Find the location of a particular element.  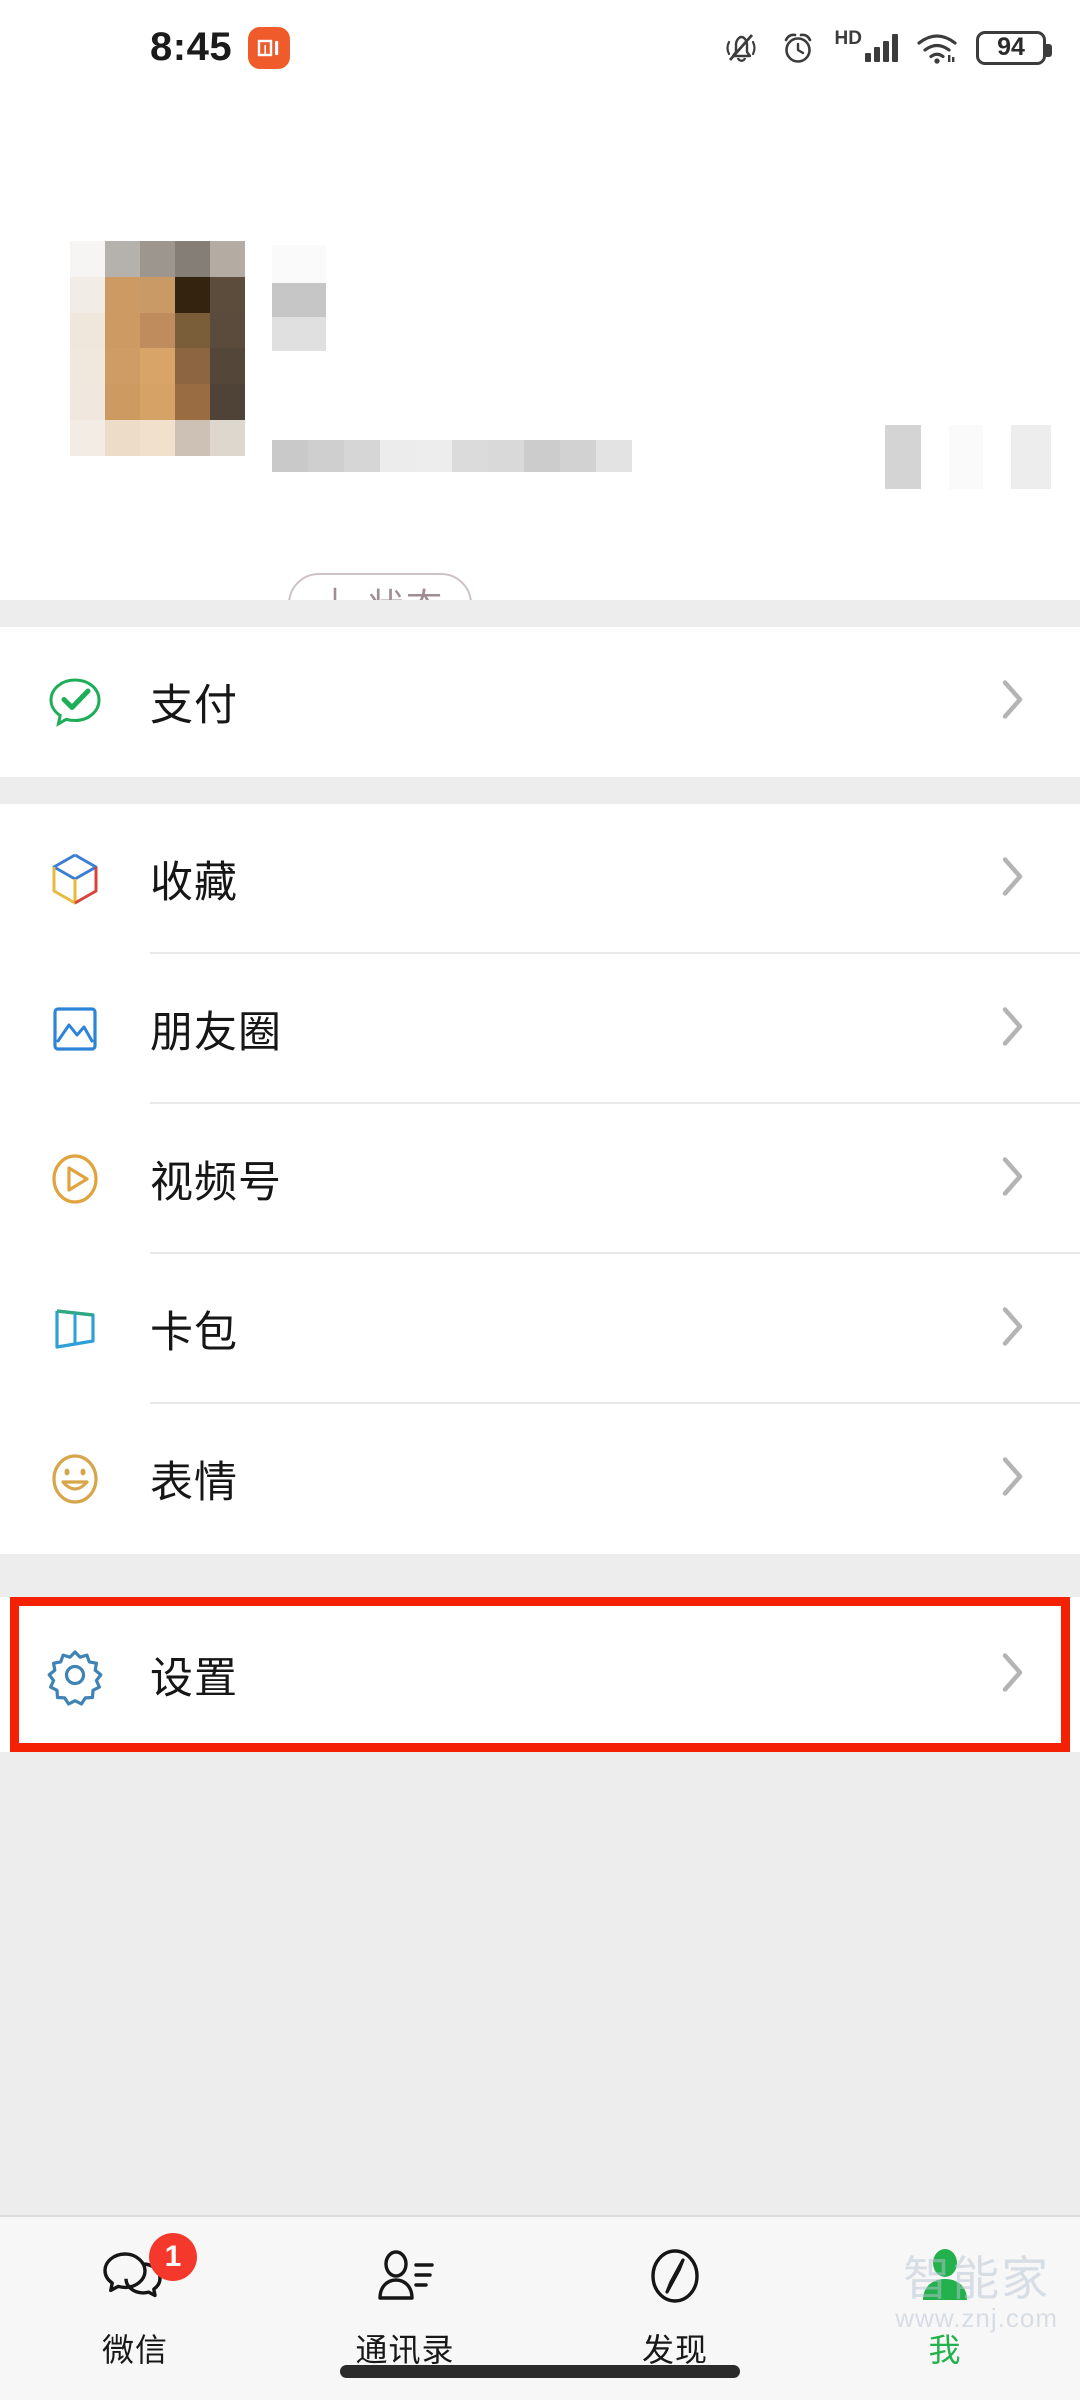

menu-item-label: 表情 is located at coordinates (194, 1483).